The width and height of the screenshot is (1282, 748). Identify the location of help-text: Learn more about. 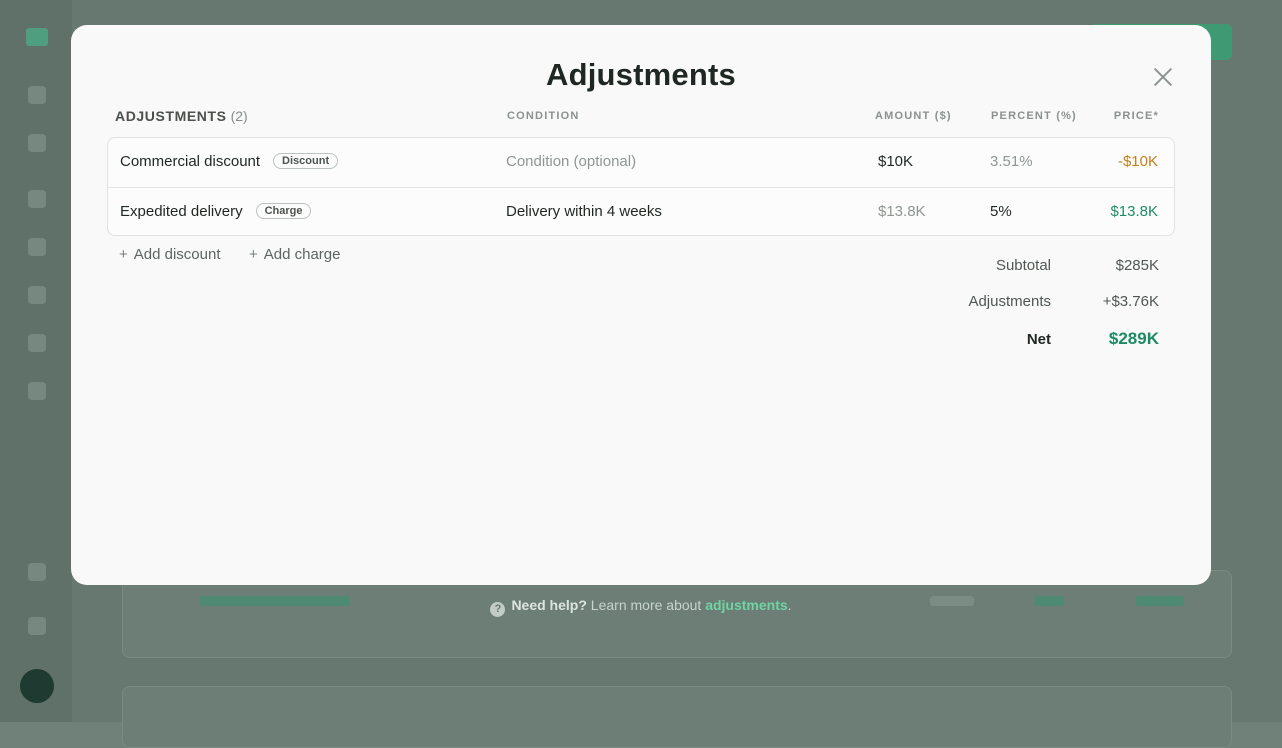
(646, 605).